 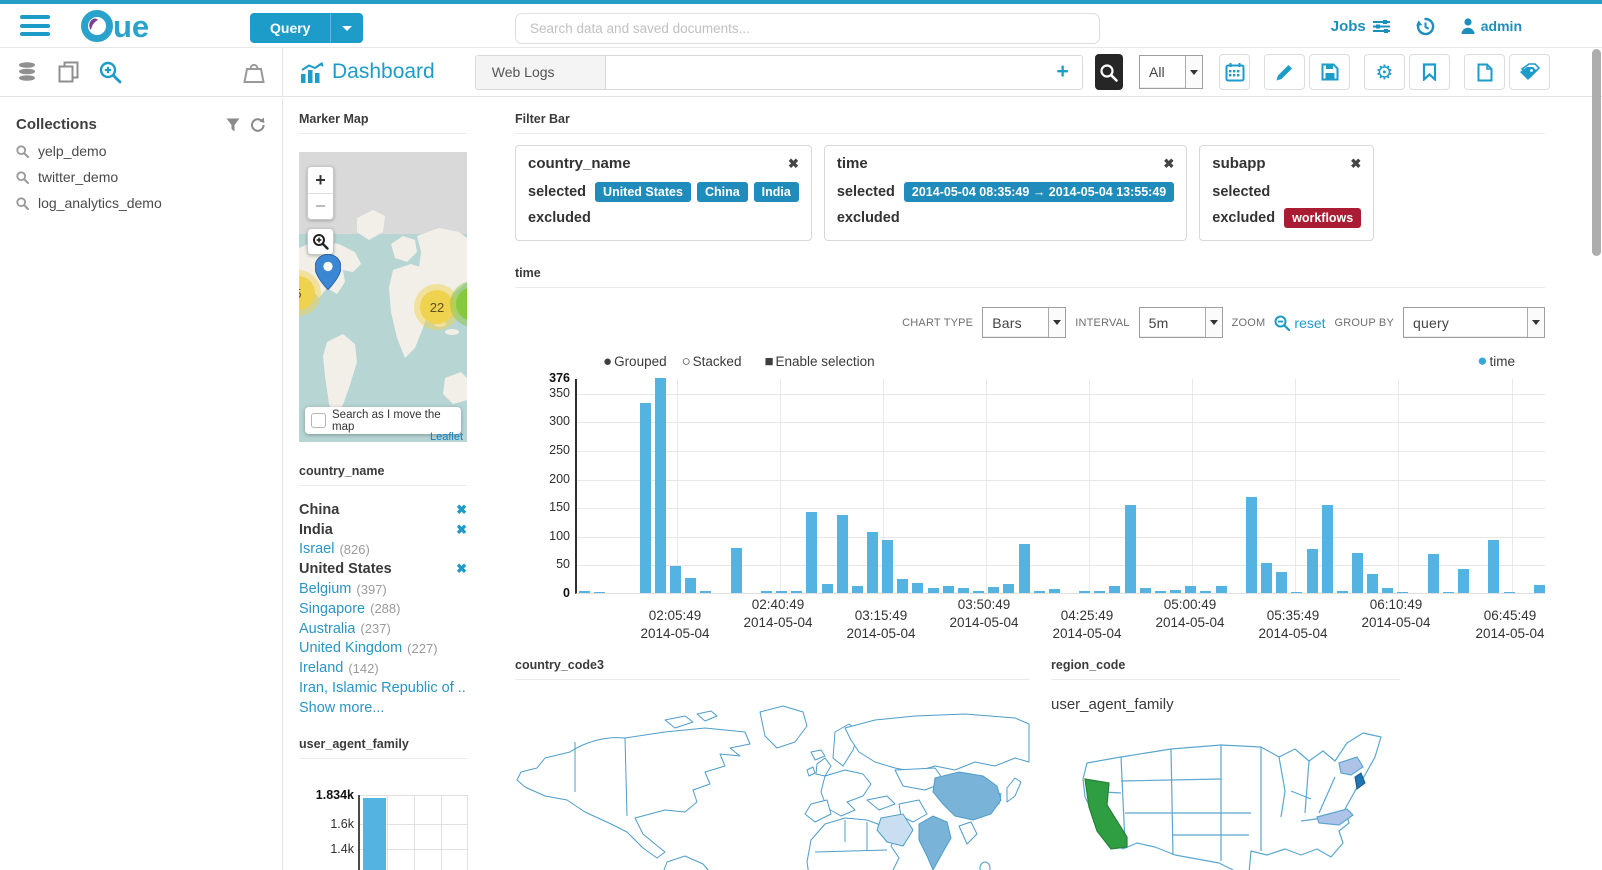 I want to click on chart-type-select: Bars, so click(x=1024, y=322).